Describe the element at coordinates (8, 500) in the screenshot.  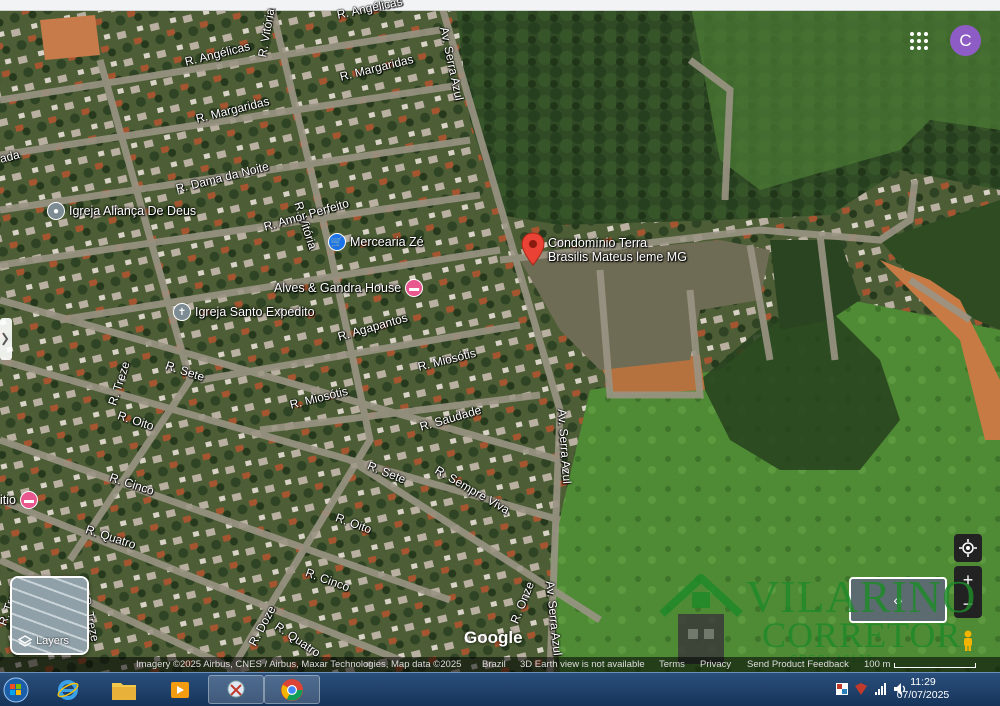
I see `poi-label: itio` at that location.